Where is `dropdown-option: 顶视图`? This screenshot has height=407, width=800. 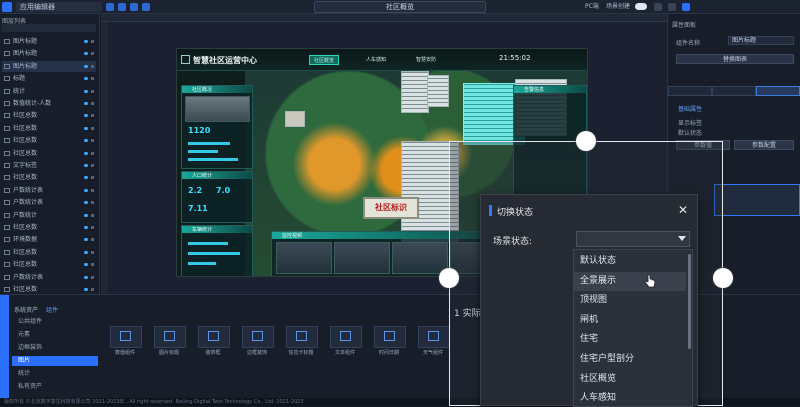
dropdown-option: 顶视图 is located at coordinates (630, 300).